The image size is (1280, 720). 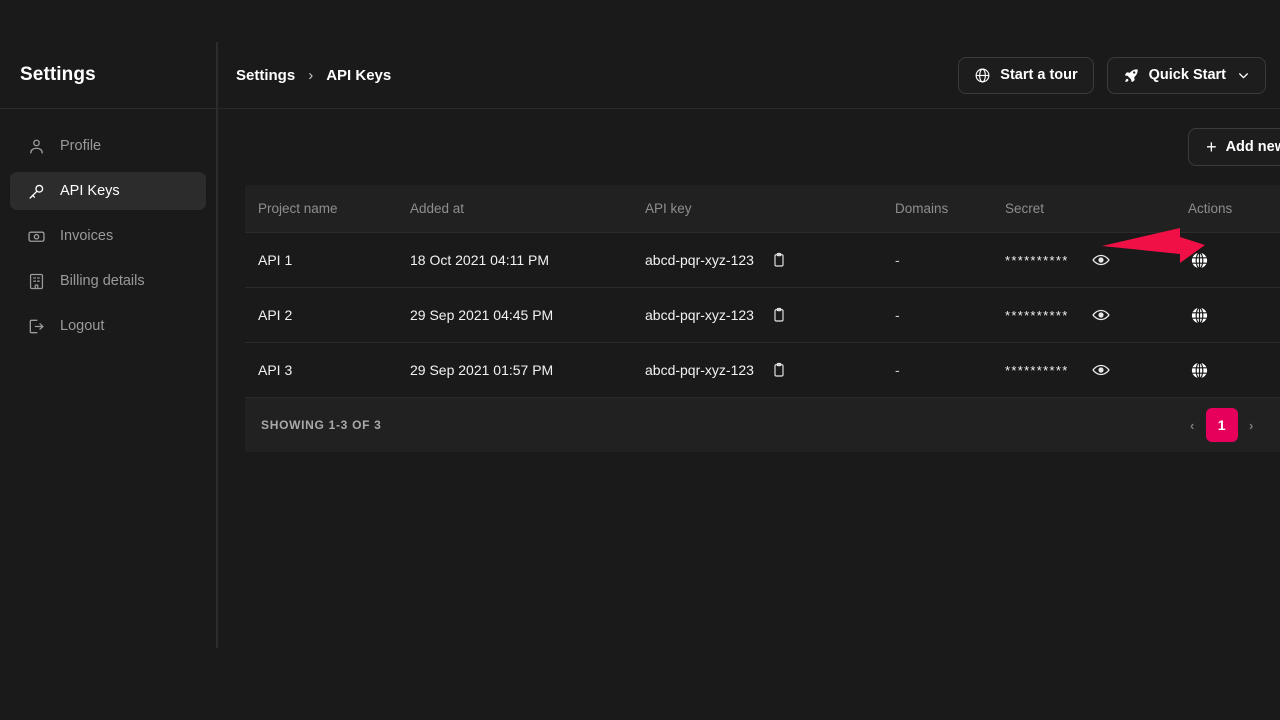 What do you see at coordinates (1192, 425) in the screenshot?
I see `pagination-prev-icon: ‹` at bounding box center [1192, 425].